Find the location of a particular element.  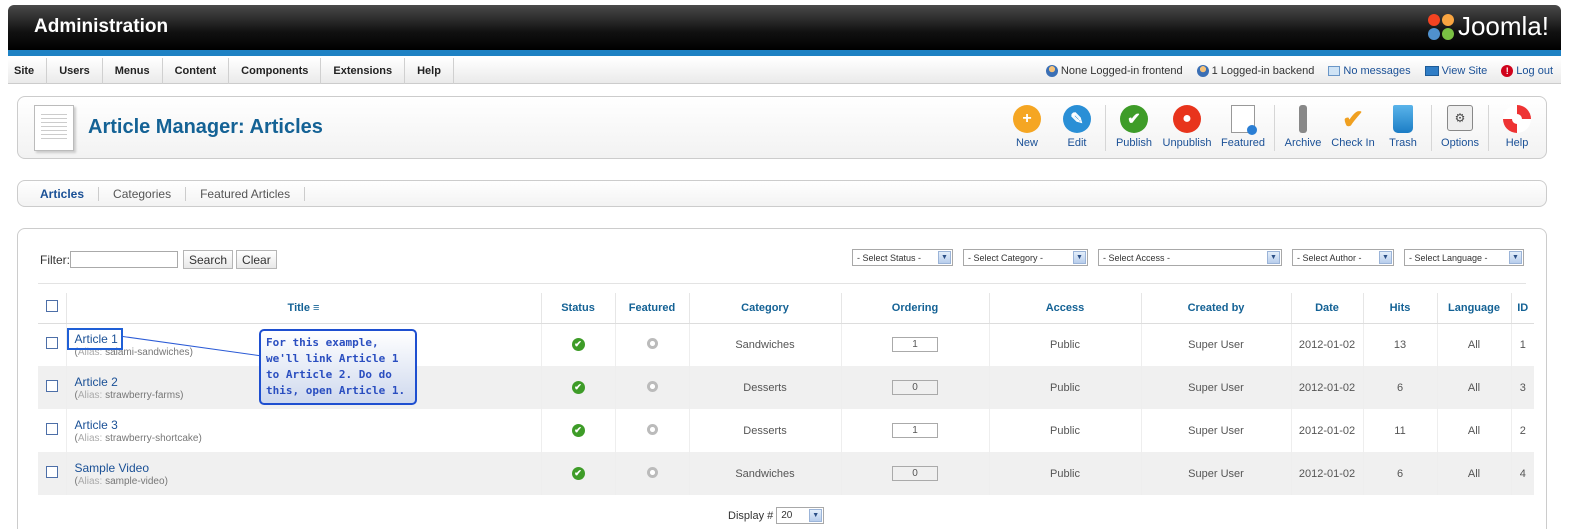

joomla-logo: Joomla! is located at coordinates (1488, 26).